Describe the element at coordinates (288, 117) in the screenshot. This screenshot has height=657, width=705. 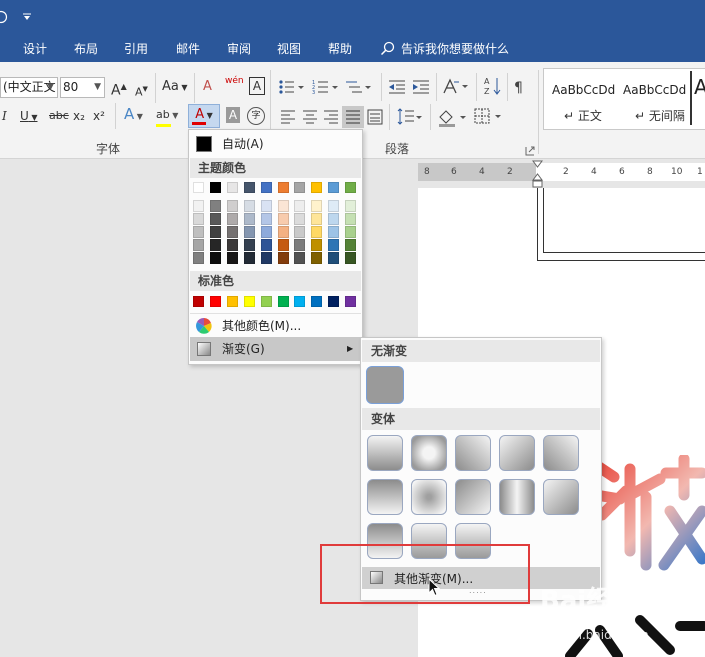
I see `align-left-icon` at that location.